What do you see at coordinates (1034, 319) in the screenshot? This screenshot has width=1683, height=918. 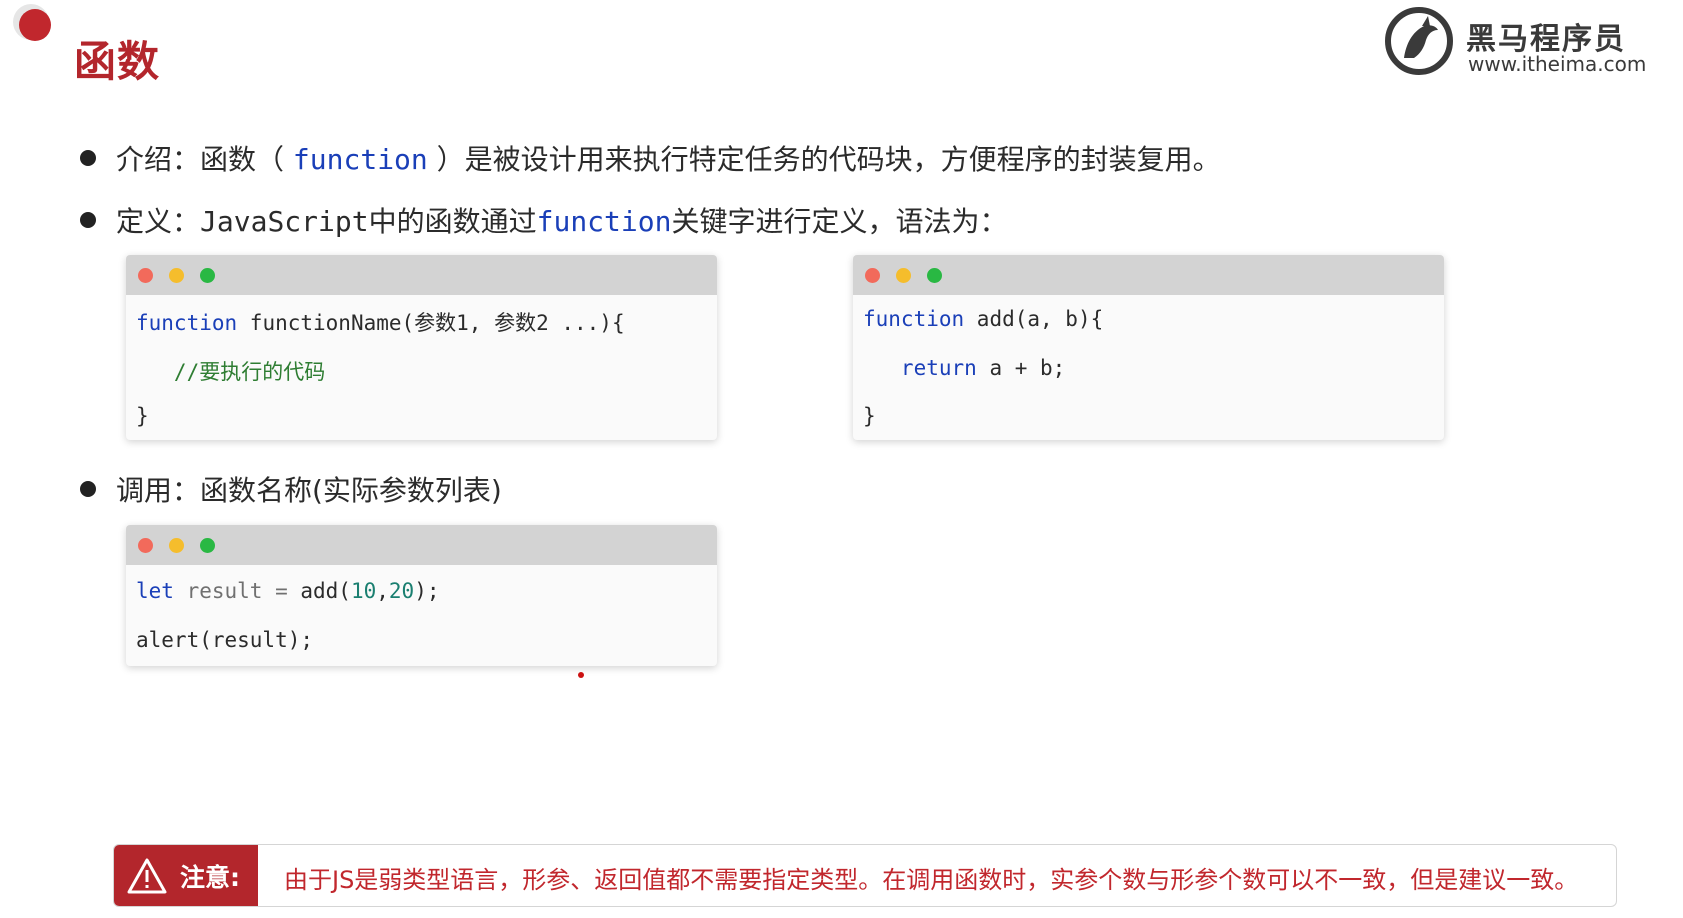 I see `code-text: add(a, b){` at bounding box center [1034, 319].